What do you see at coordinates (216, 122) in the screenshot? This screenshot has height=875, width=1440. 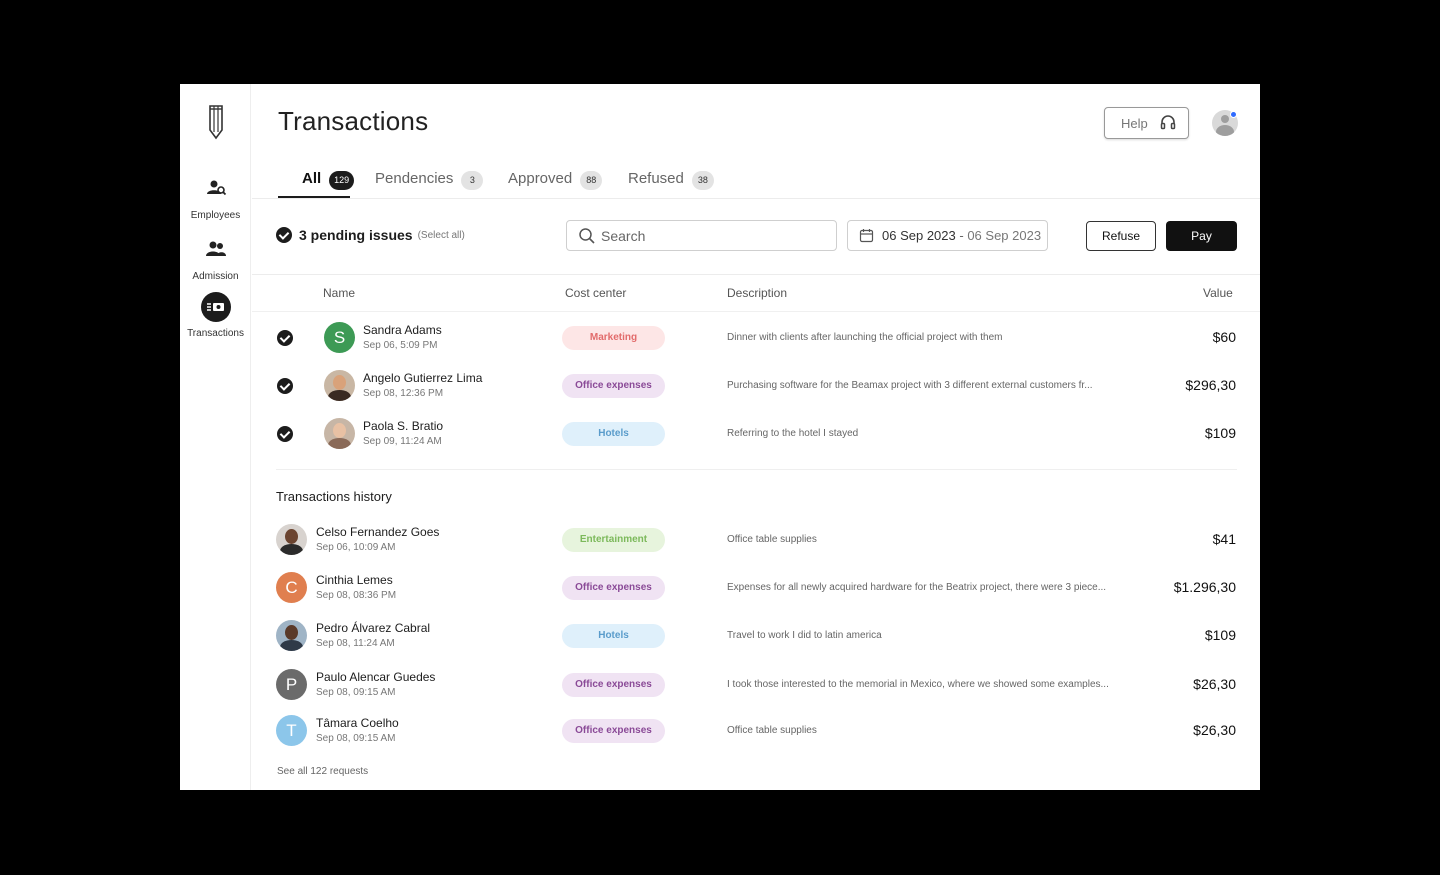 I see `pencil-logo-icon` at bounding box center [216, 122].